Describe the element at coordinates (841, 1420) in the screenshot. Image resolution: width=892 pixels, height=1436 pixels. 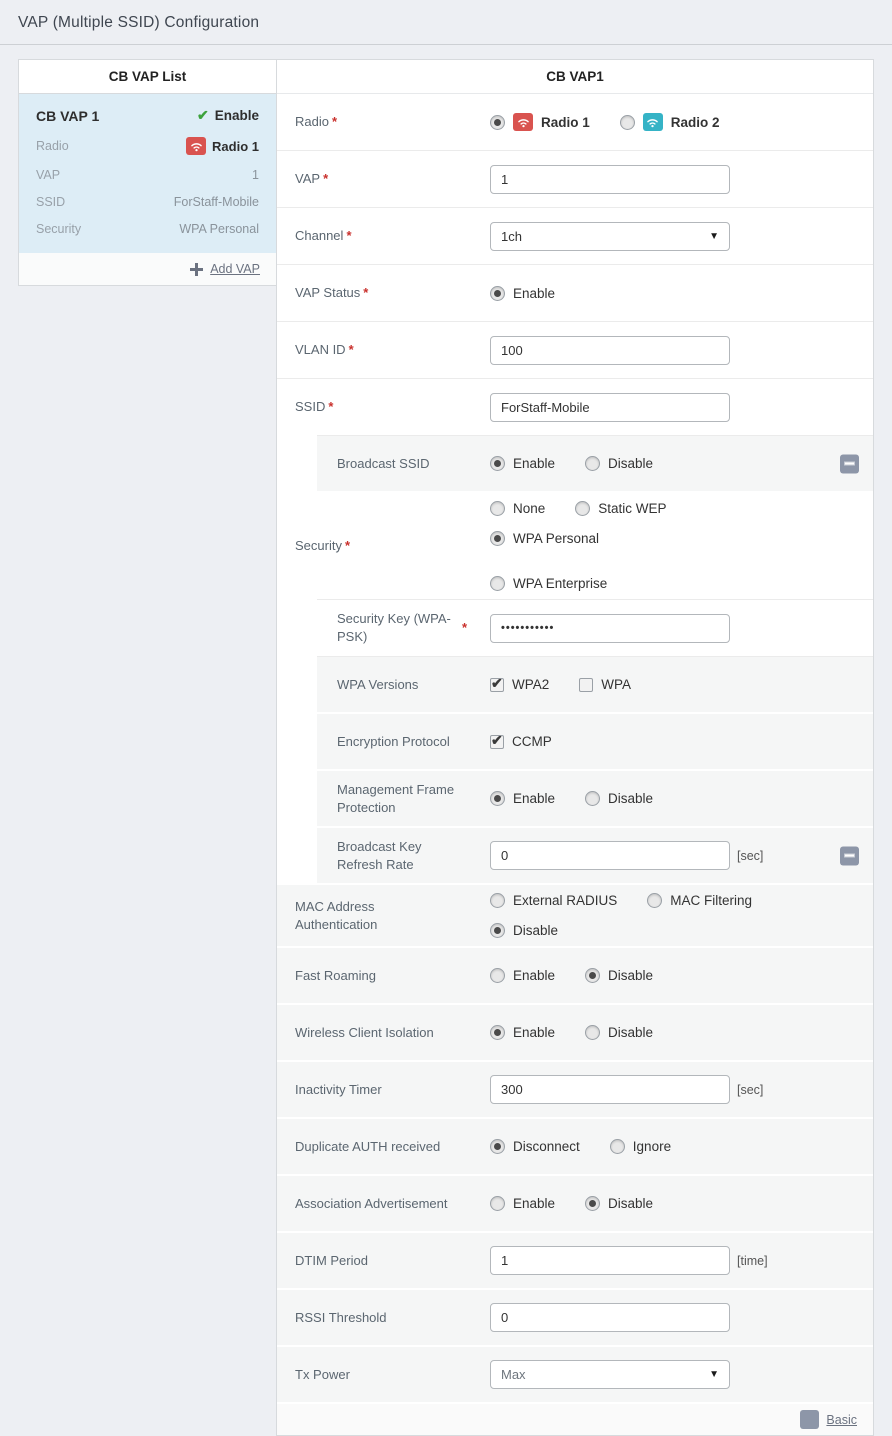
I see `basic-link: Basic` at that location.